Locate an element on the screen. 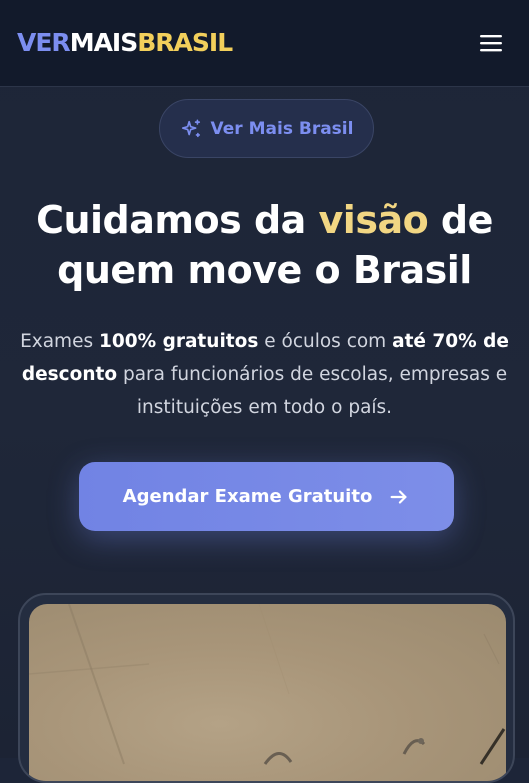  site-logo: VERMAISBRASIL is located at coordinates (125, 43).